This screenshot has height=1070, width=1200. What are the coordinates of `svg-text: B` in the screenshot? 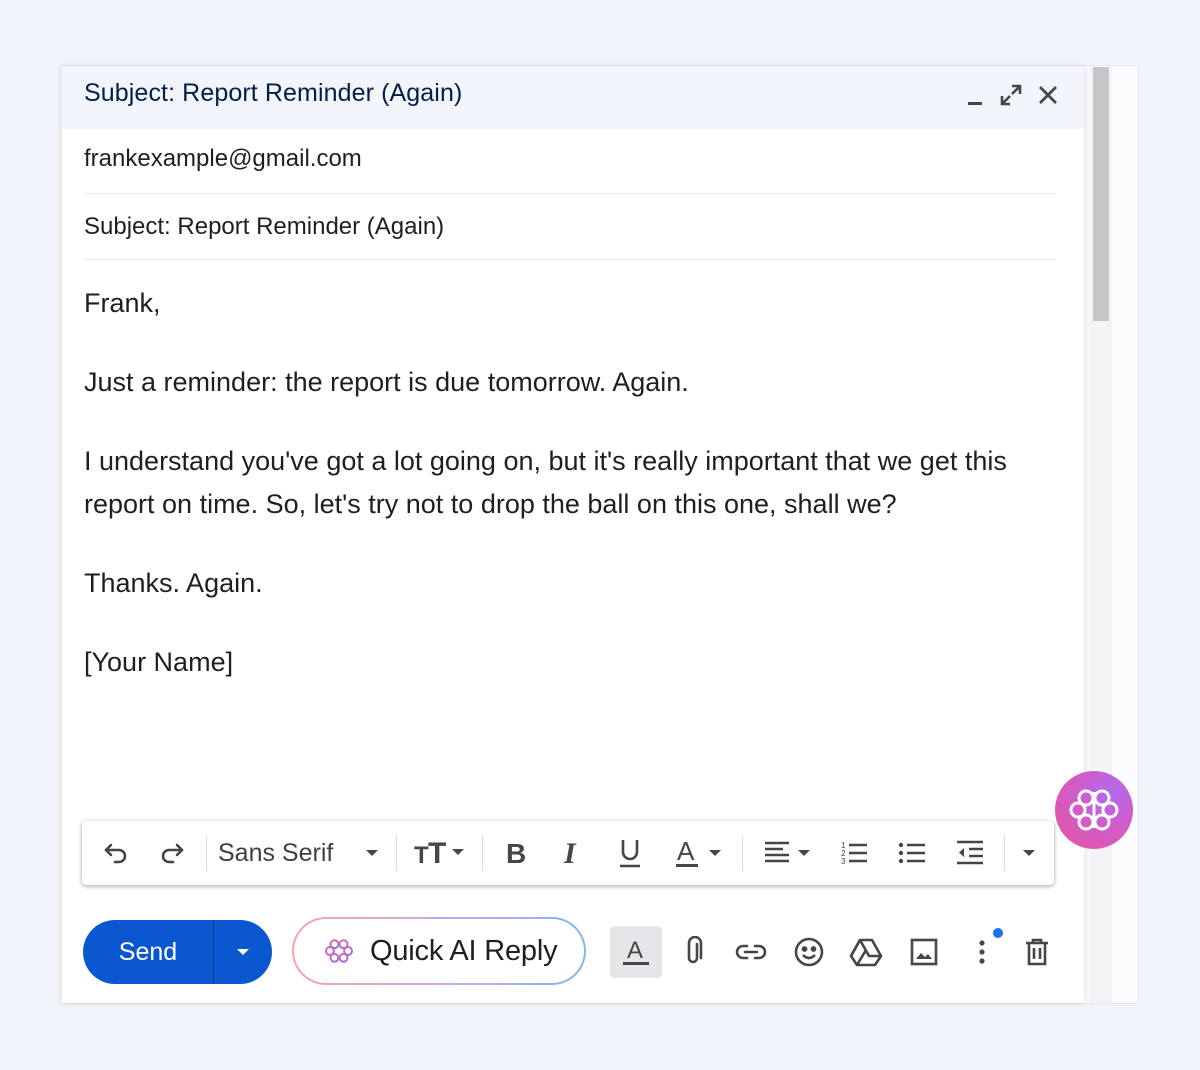 It's located at (516, 853).